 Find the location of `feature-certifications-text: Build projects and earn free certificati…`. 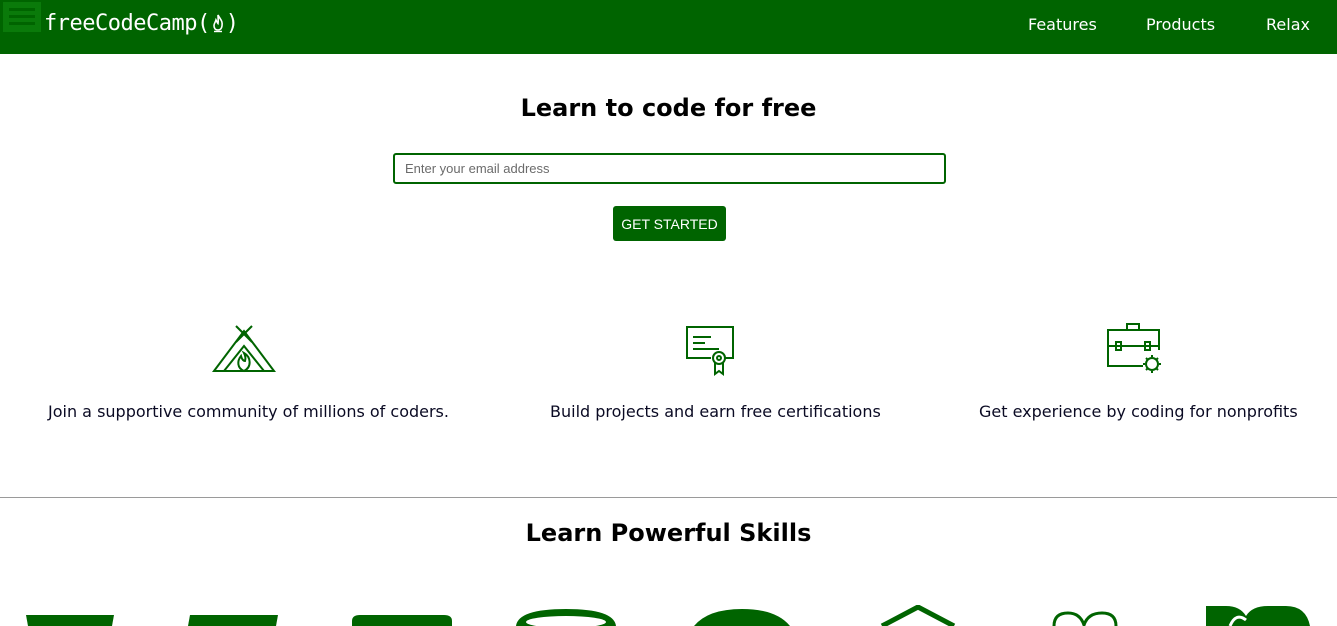

feature-certifications-text: Build projects and earn free certificati… is located at coordinates (715, 411).